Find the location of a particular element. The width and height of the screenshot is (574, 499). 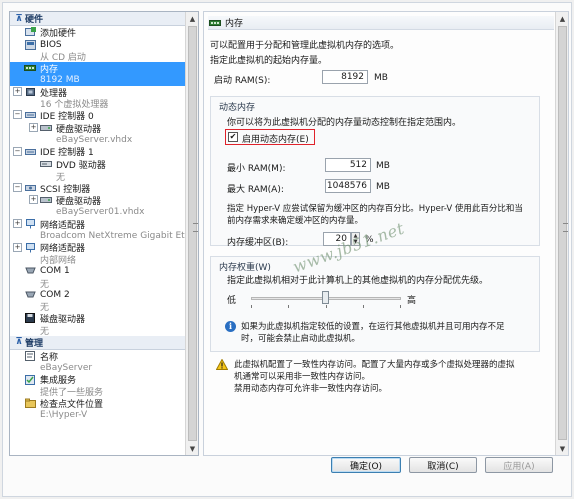

min-ram-label: 最小 RAM(M): is located at coordinates (256, 169).